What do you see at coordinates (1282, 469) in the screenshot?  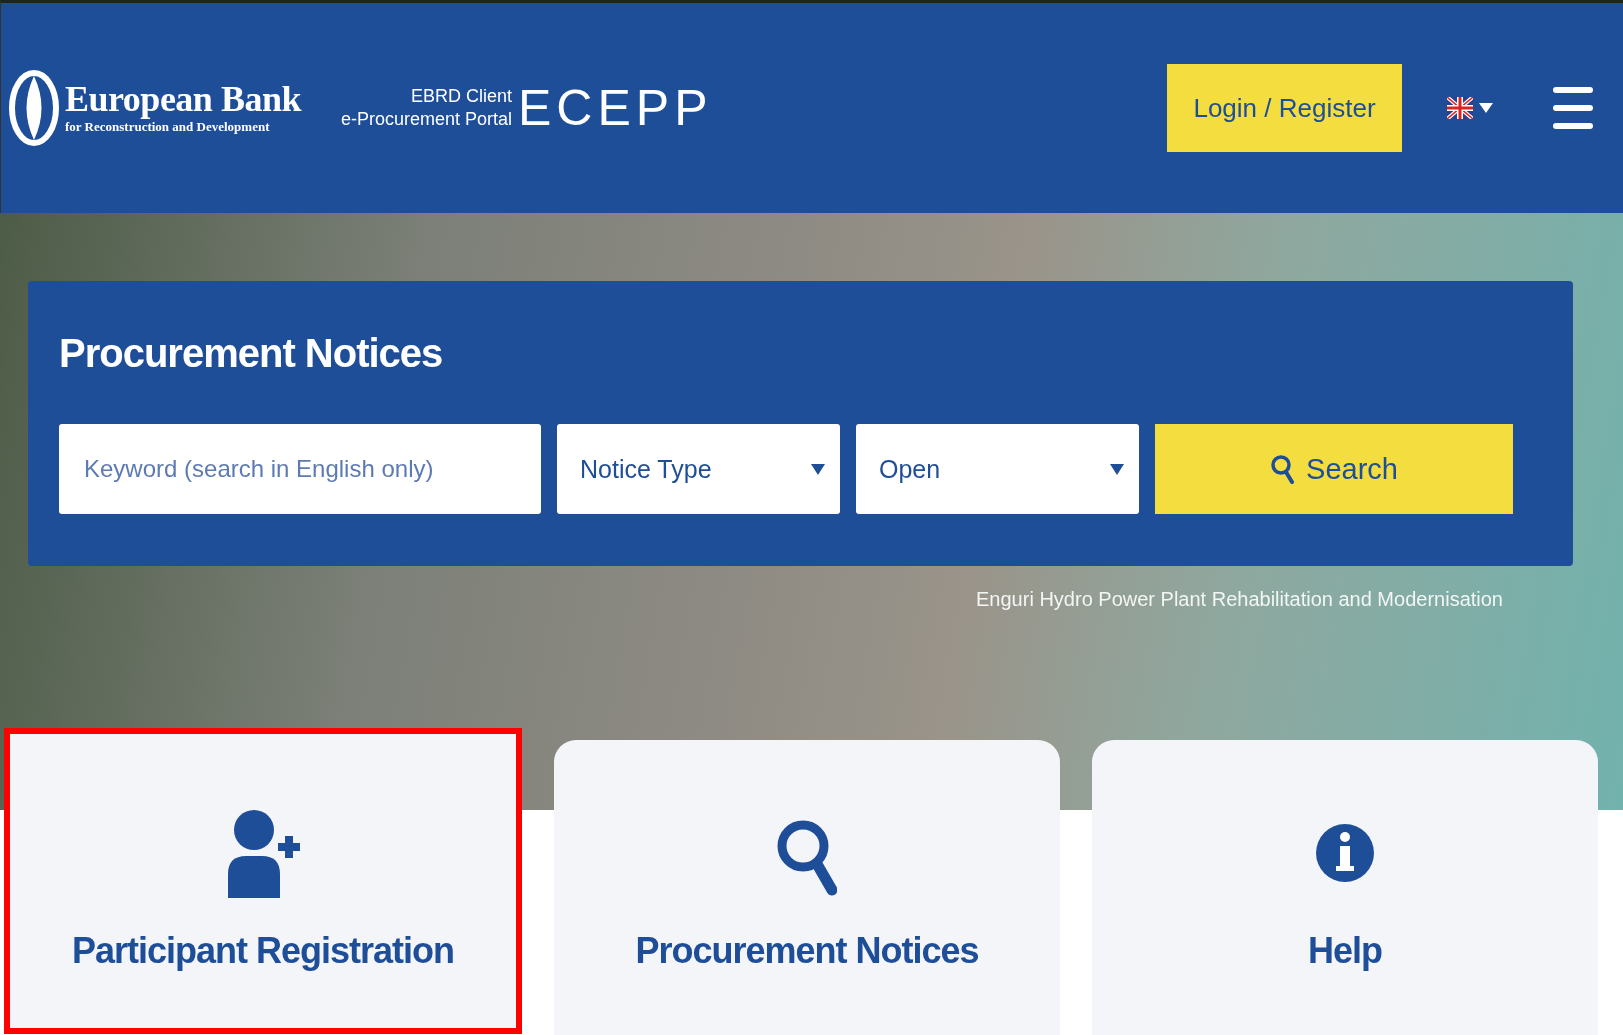 I see `search-icon` at bounding box center [1282, 469].